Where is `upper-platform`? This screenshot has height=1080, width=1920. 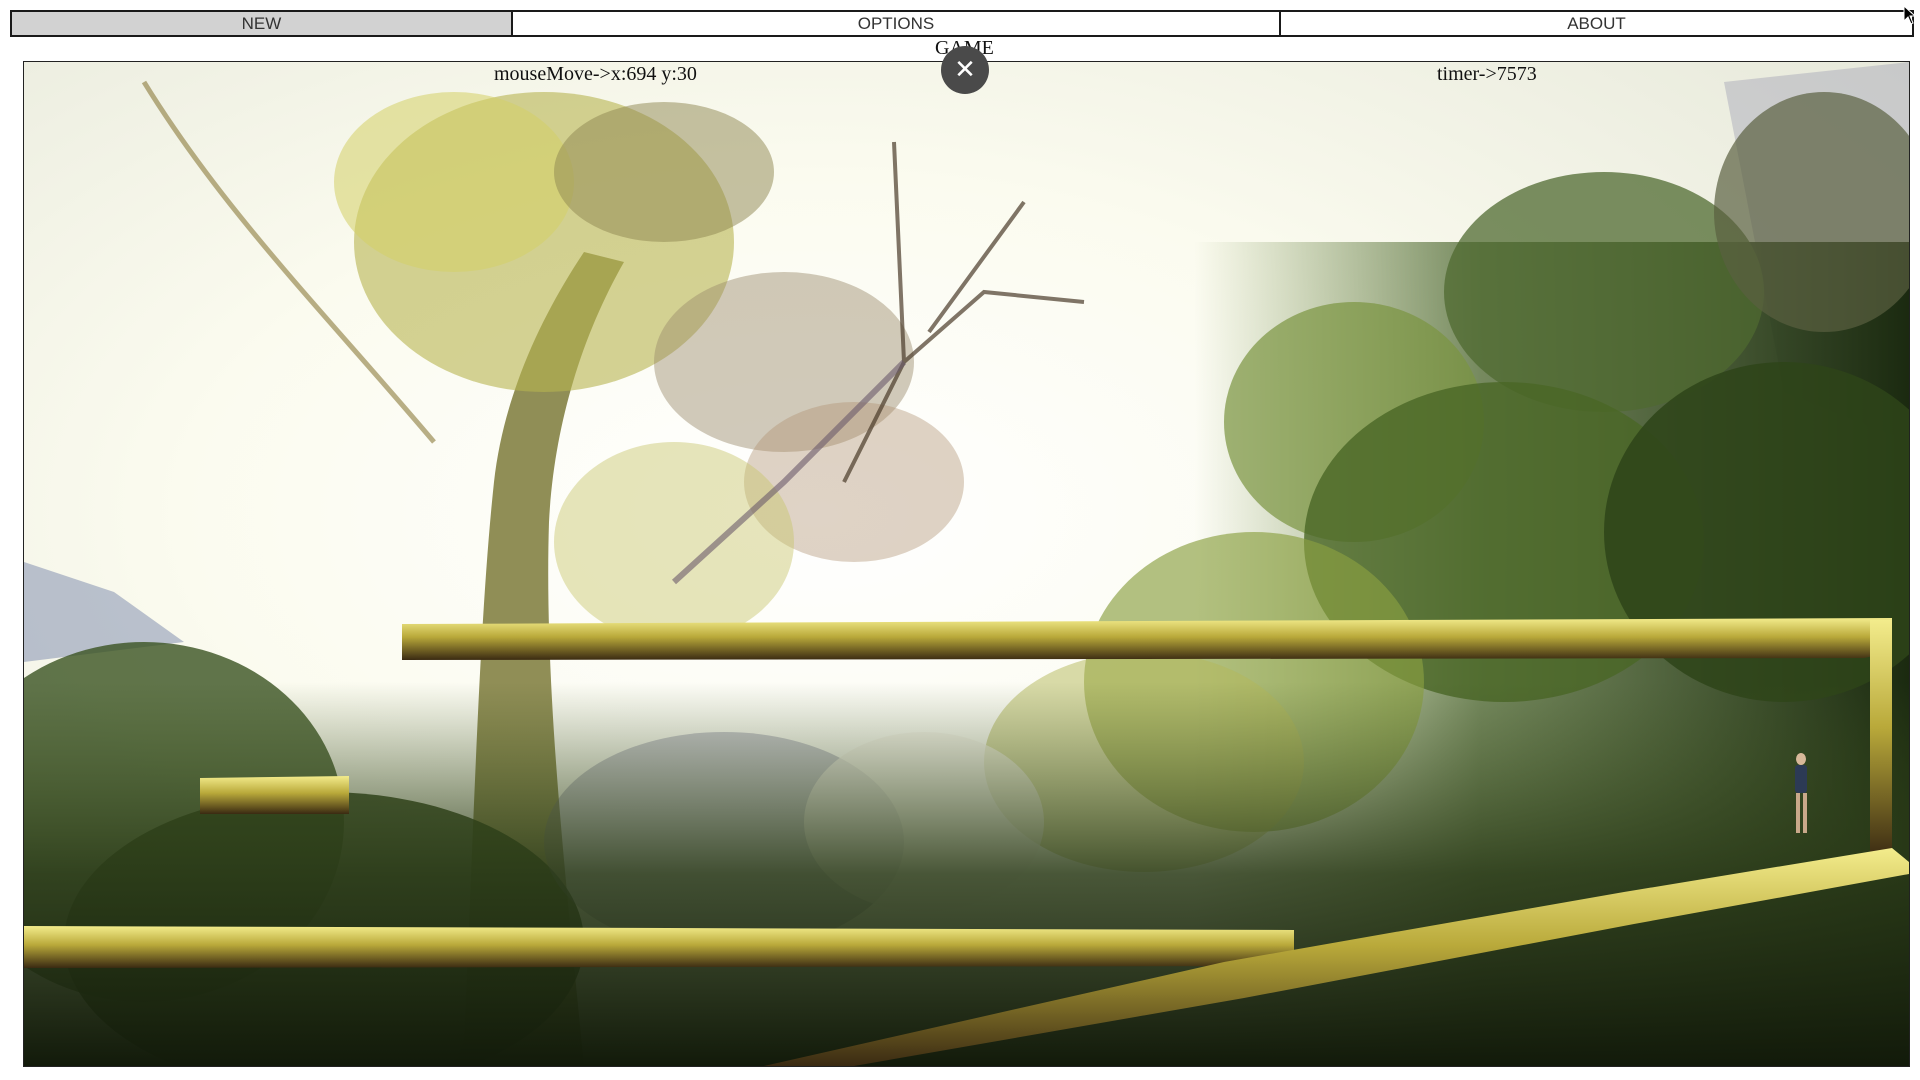
upper-platform is located at coordinates (1147, 639).